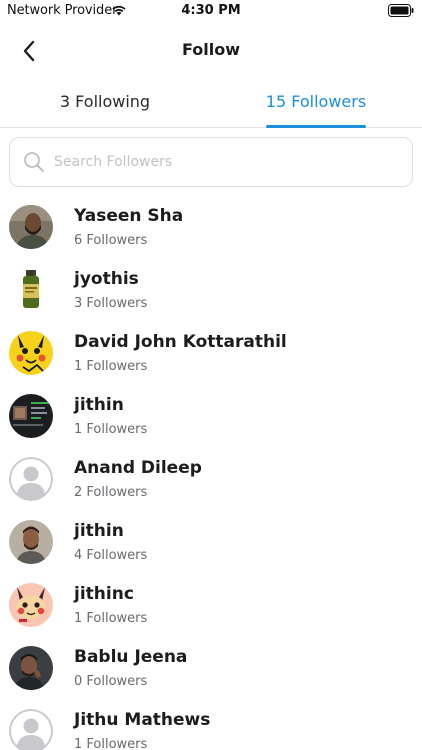 The height and width of the screenshot is (750, 422). I want to click on follower-name: Jithu Mathews, so click(142, 720).